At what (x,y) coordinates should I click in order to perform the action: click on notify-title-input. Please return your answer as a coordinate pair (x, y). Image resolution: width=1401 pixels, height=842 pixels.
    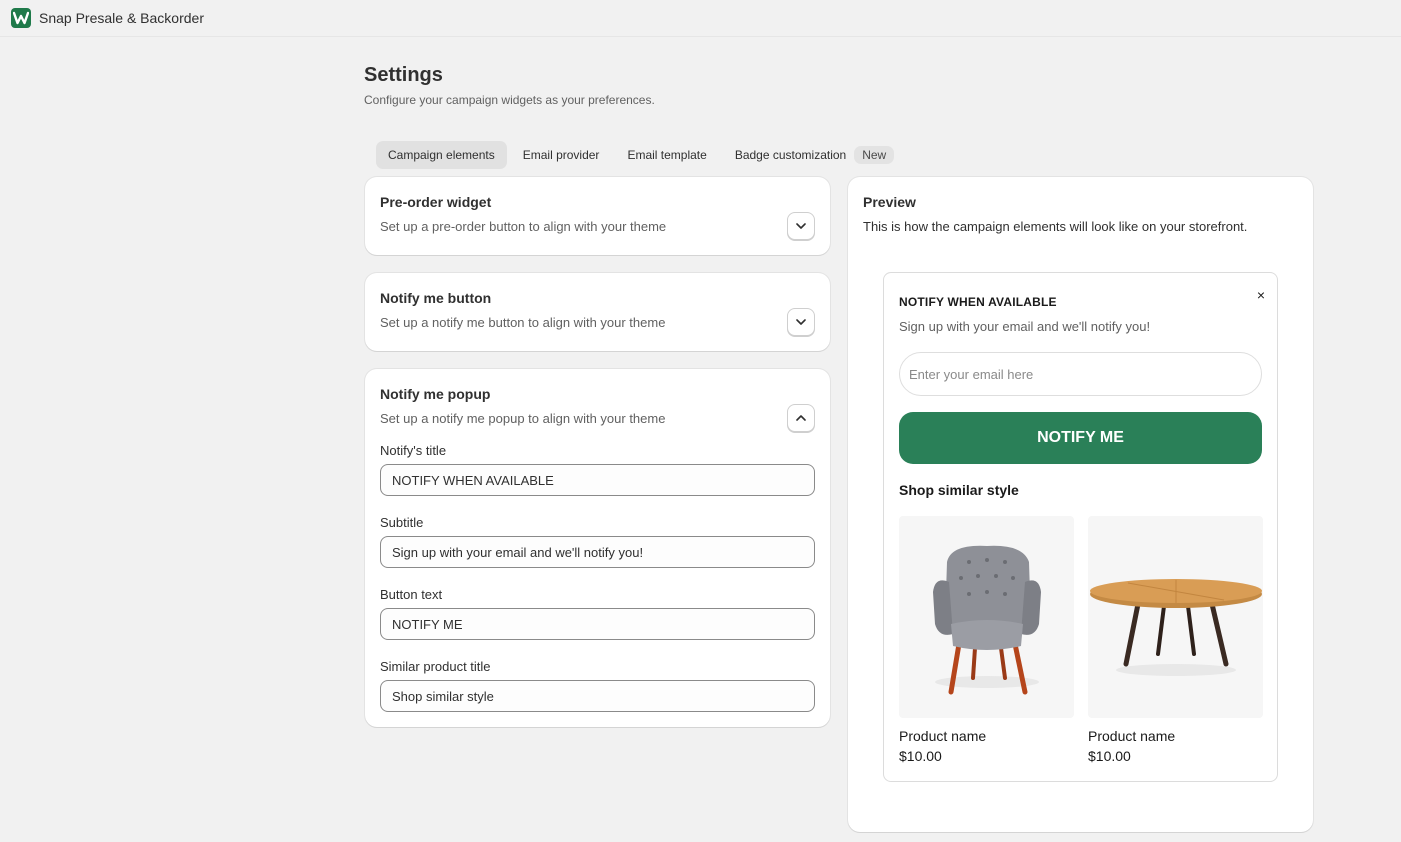
    Looking at the image, I should click on (597, 480).